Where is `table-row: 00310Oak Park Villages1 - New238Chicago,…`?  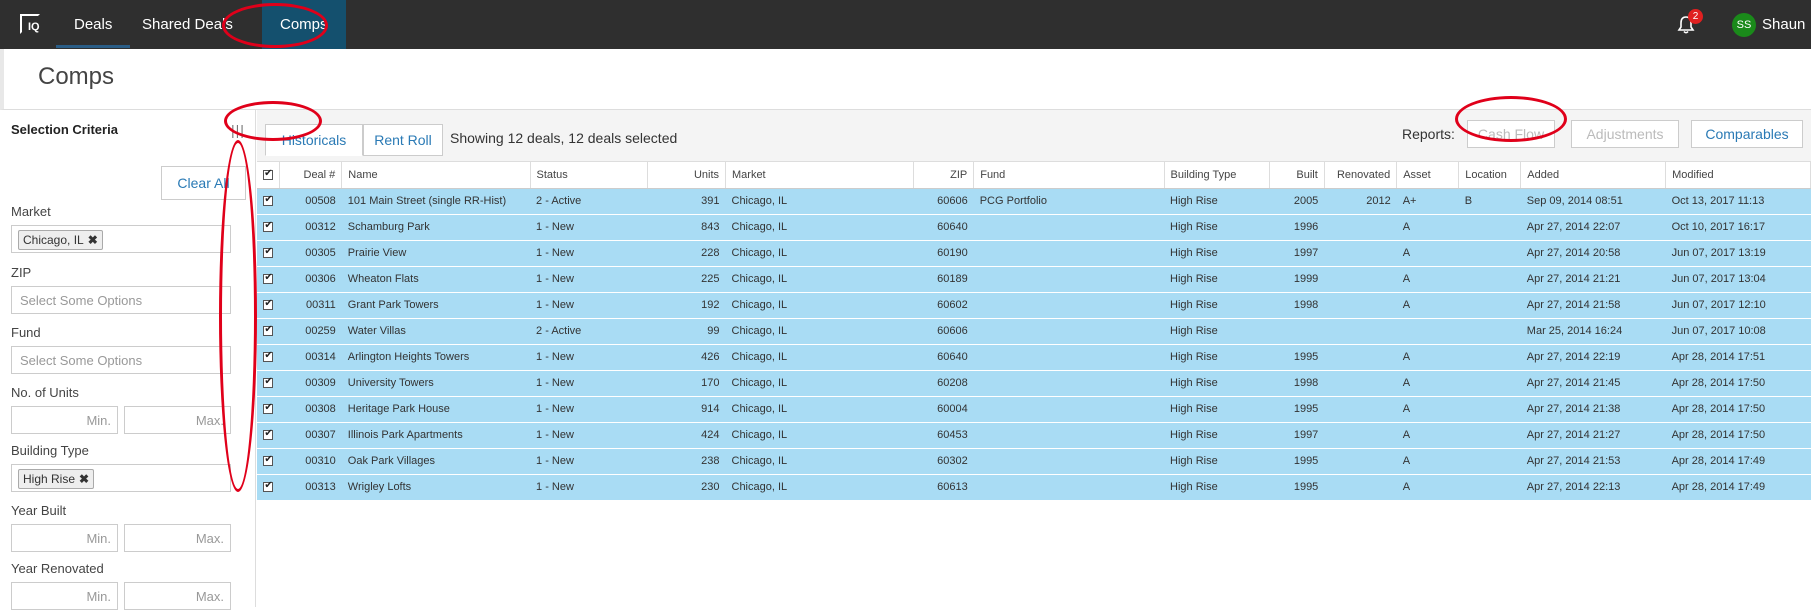 table-row: 00310Oak Park Villages1 - New238Chicago,… is located at coordinates (1034, 461).